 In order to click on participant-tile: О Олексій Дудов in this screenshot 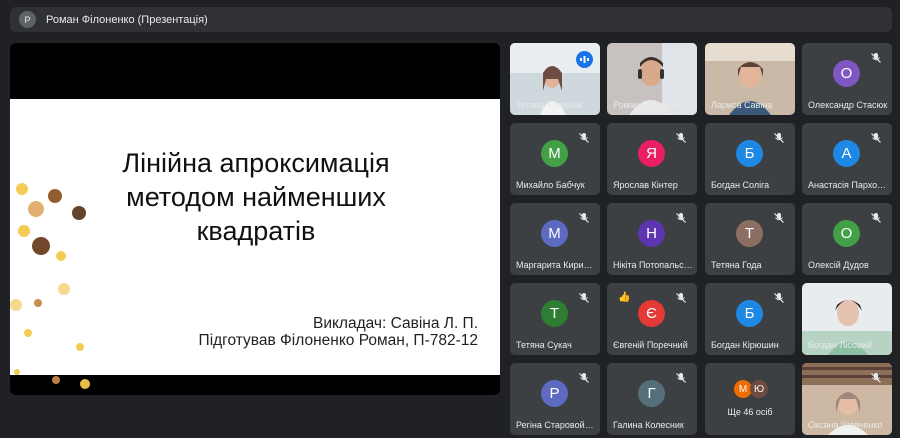, I will do `click(847, 239)`.